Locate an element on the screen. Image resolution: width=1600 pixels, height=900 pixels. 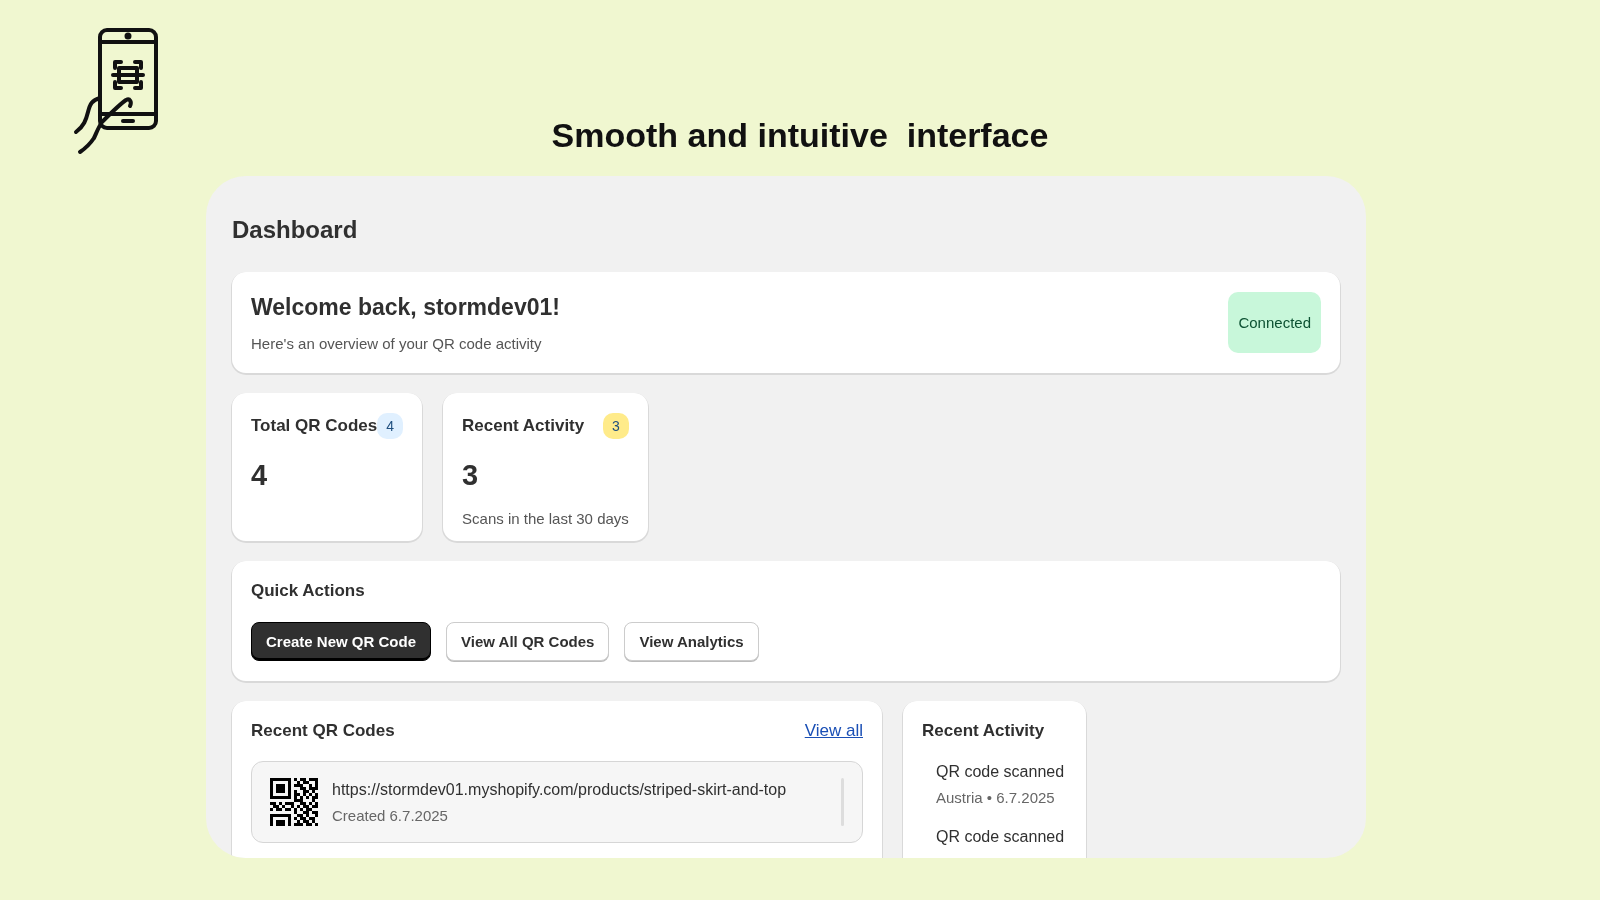
page-title: Dashboard is located at coordinates (295, 230).